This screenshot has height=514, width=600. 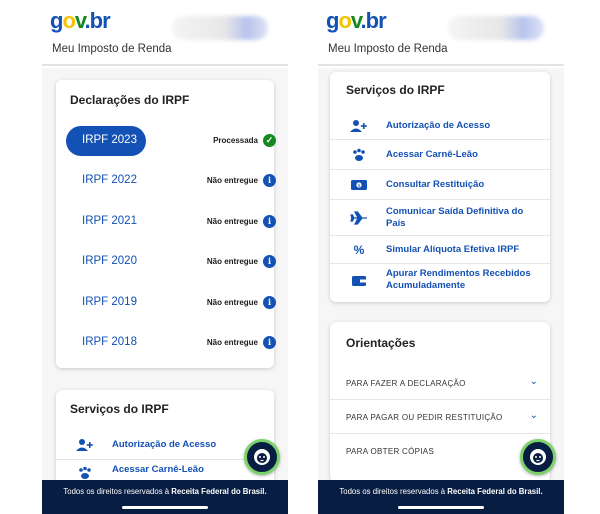 What do you see at coordinates (424, 417) in the screenshot?
I see `orientation-label: PARA PAGAR OU PEDIR RESTITUIÇÃO` at bounding box center [424, 417].